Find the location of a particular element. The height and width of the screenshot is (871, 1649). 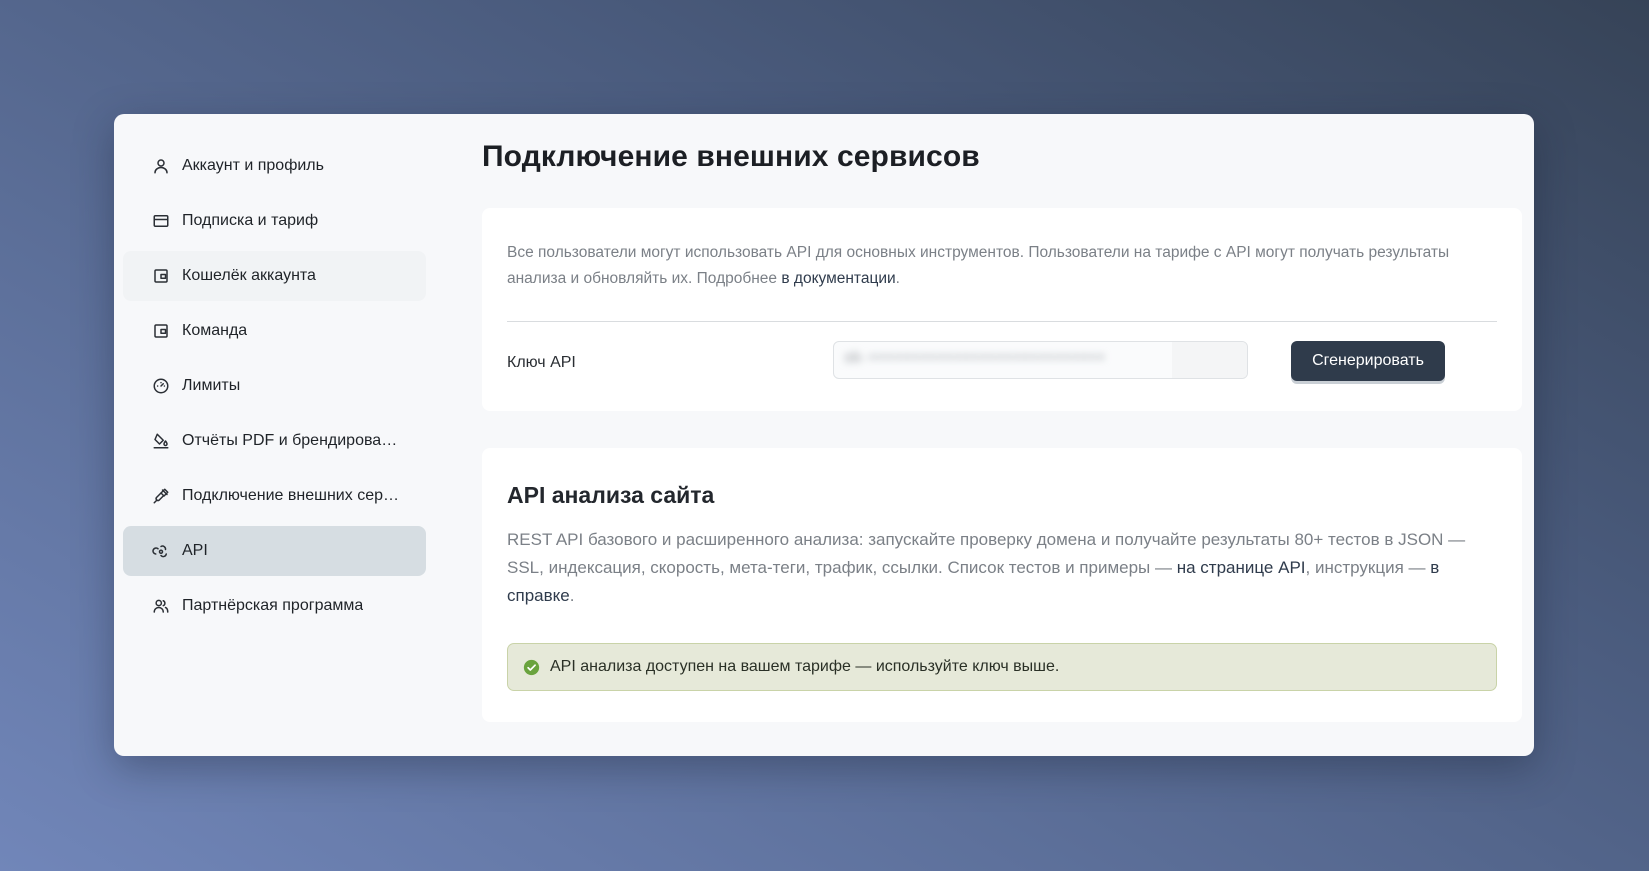

check-circle-icon is located at coordinates (531, 667).